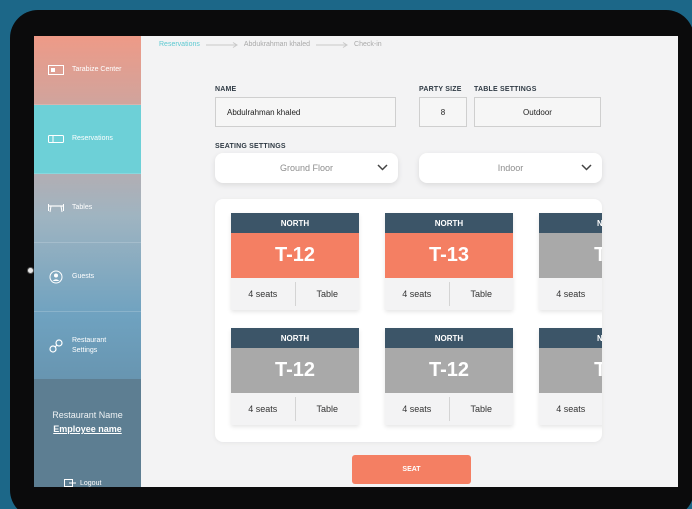 This screenshot has width=692, height=509. I want to click on breadcrumb: Reservations Abdukrahman khaled Check-in, so click(270, 44).